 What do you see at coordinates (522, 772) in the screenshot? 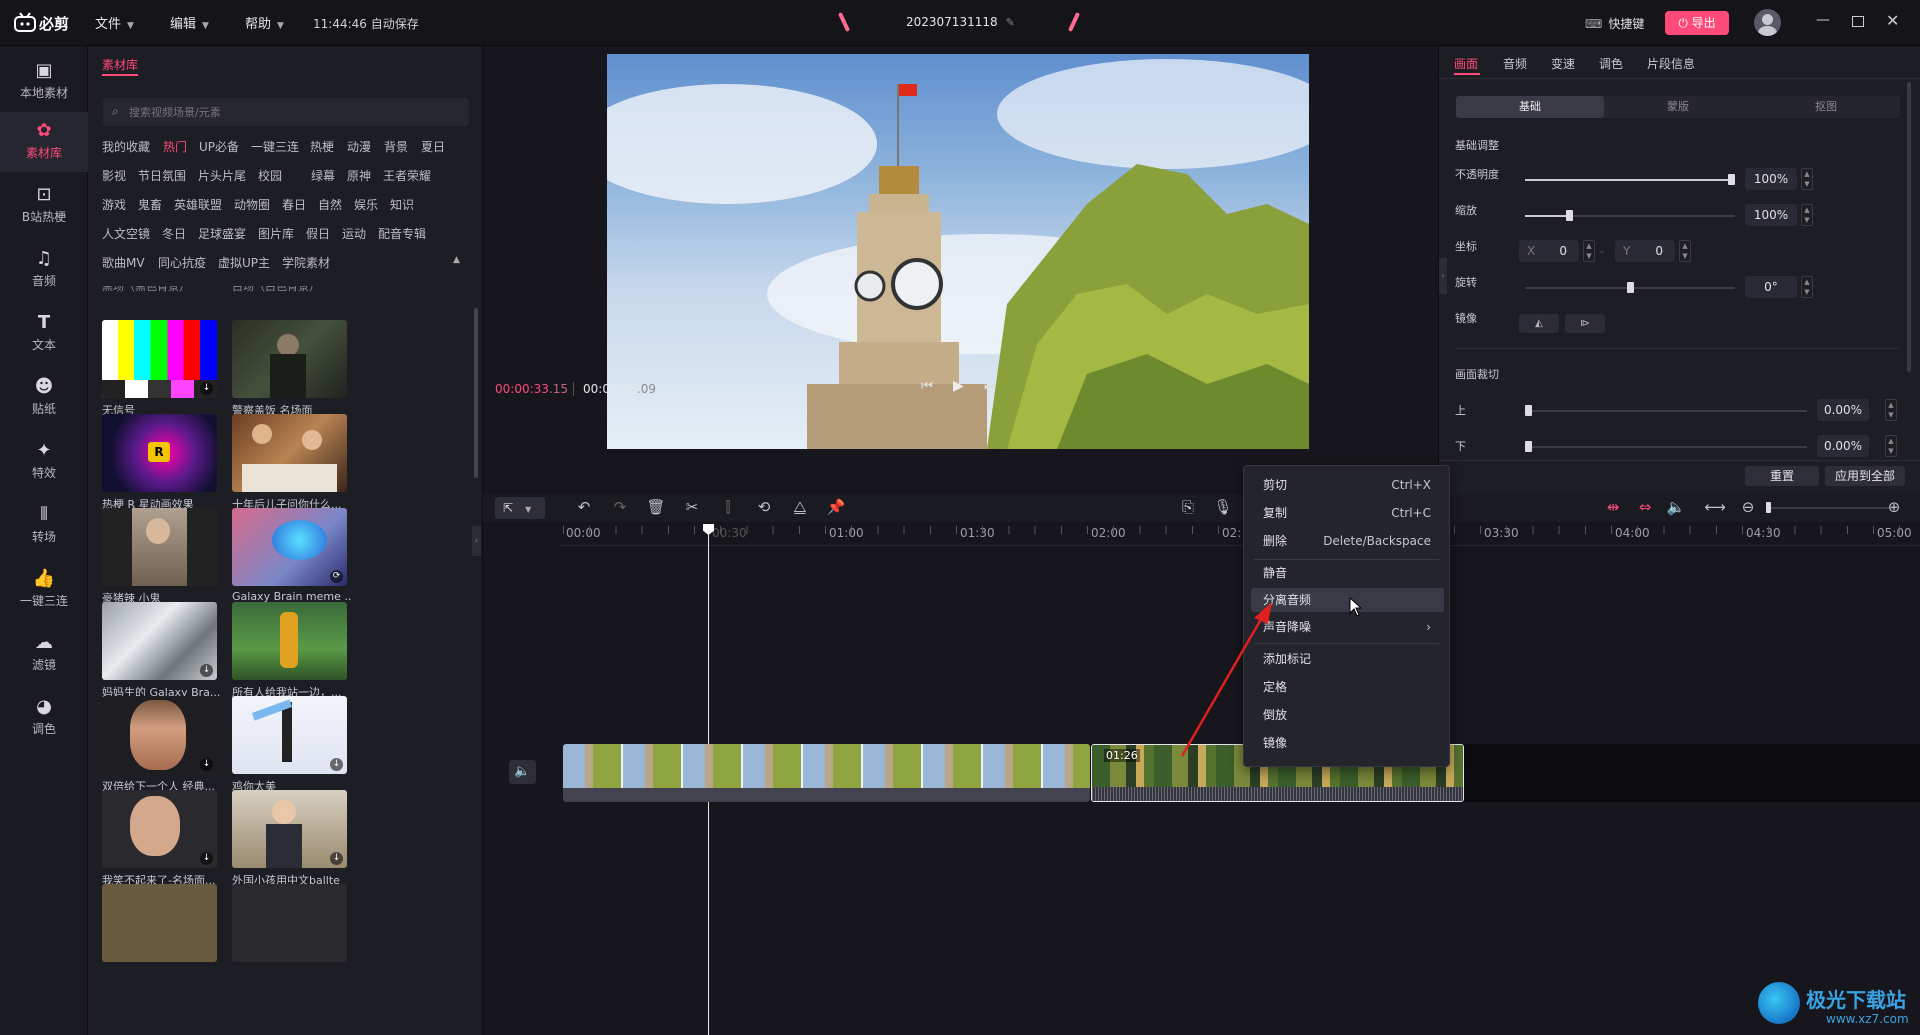
I see `track-mute-button: 🔈` at bounding box center [522, 772].